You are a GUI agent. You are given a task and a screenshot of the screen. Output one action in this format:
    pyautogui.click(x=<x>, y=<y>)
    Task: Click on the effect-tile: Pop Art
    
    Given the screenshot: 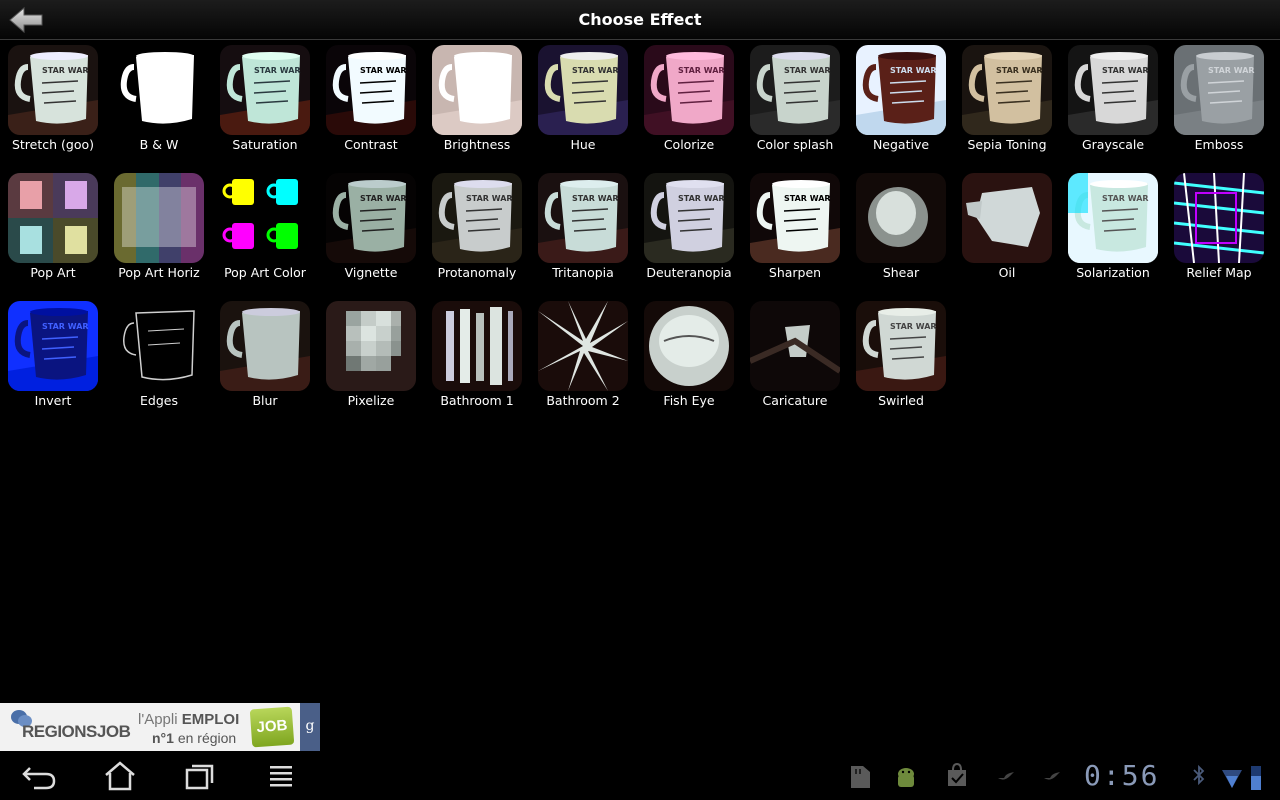 What is the action you would take?
    pyautogui.click(x=53, y=226)
    